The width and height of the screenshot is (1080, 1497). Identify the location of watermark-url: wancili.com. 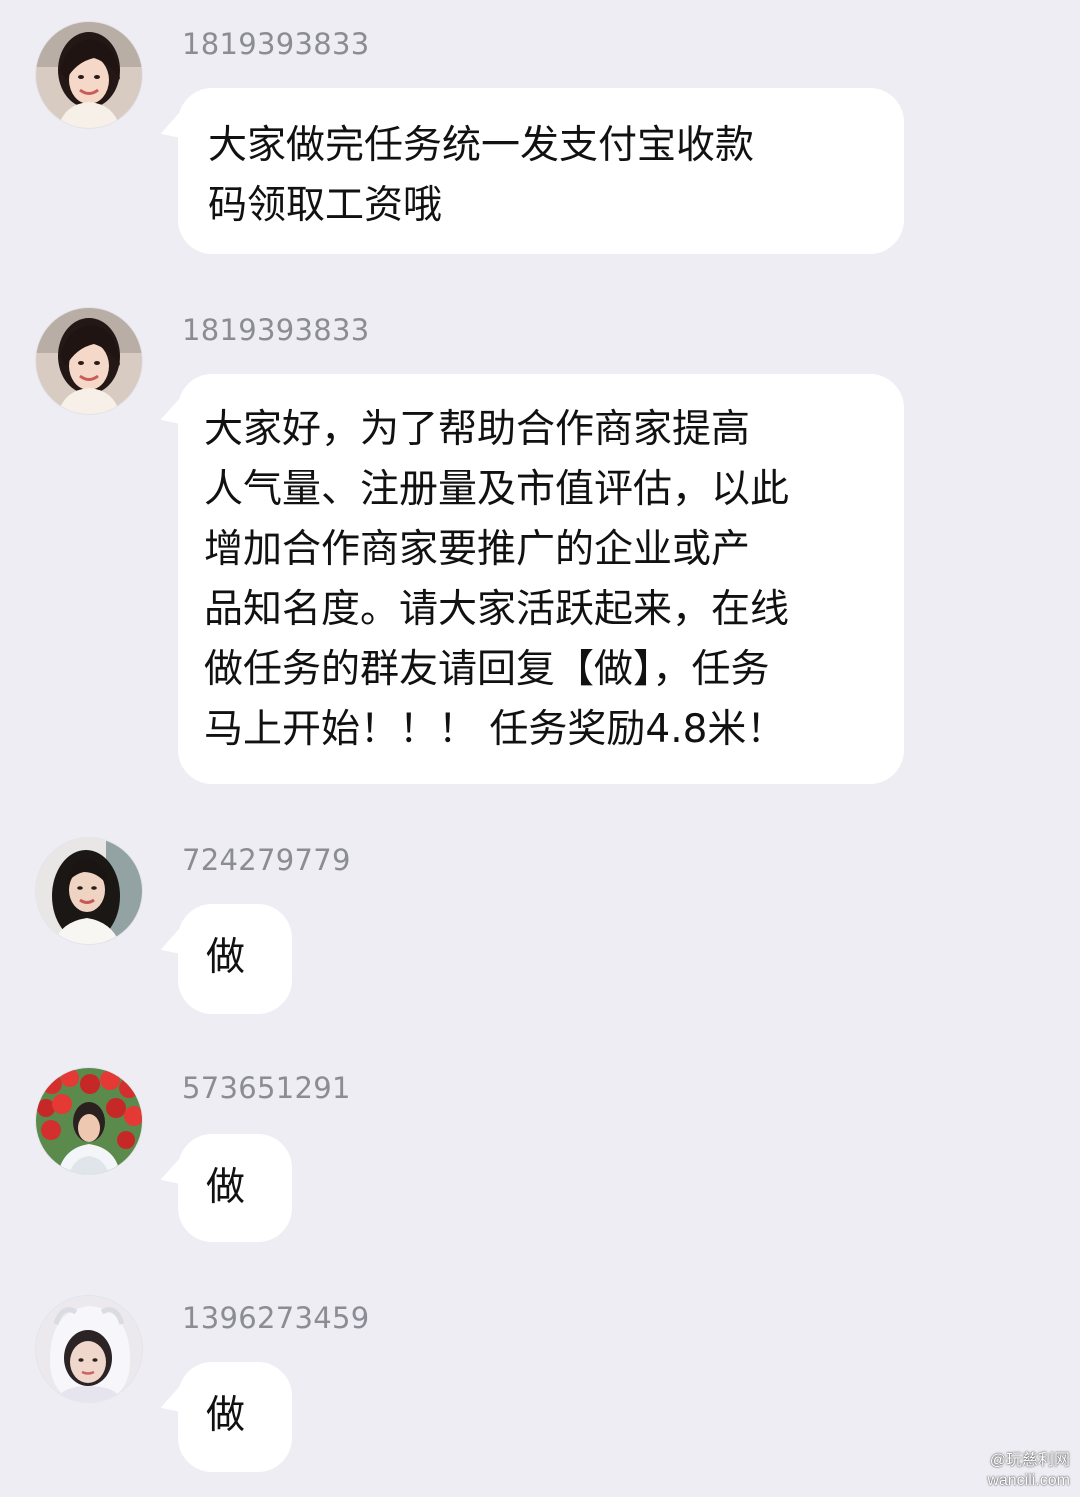
(1028, 1480).